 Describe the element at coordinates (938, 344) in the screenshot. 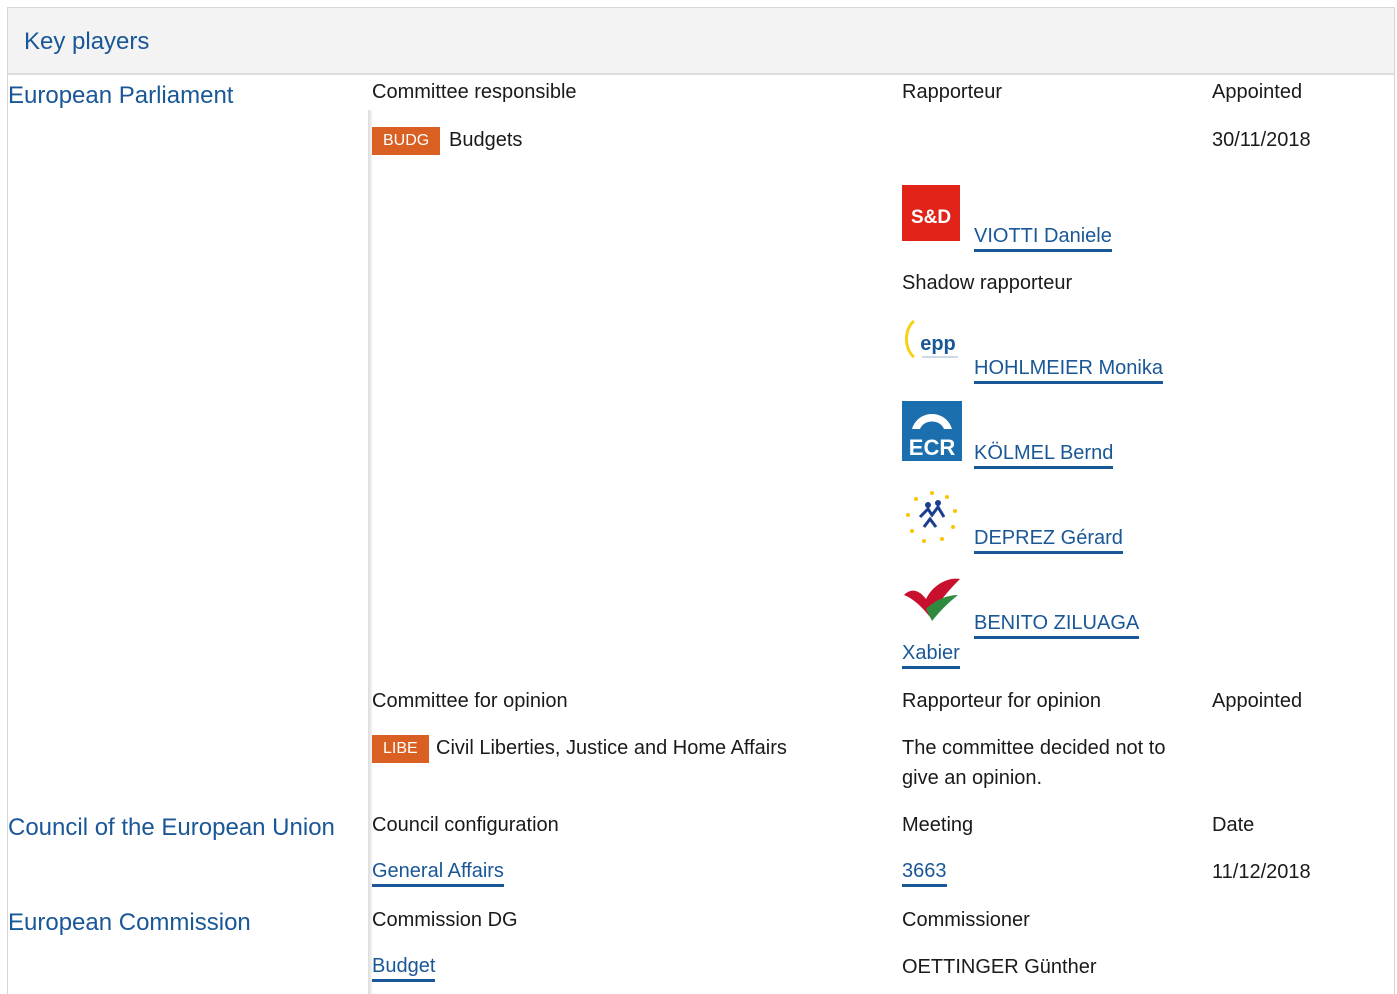

I see `svg-text: epp` at that location.